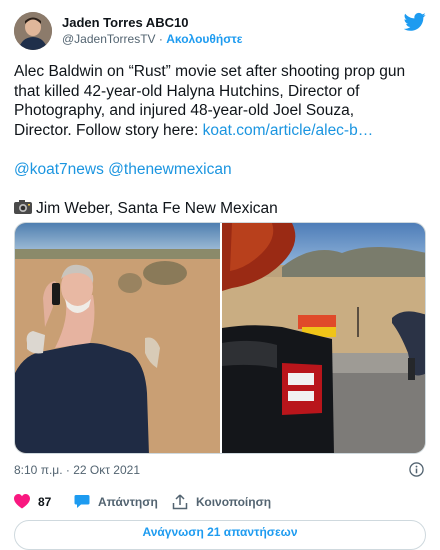 The height and width of the screenshot is (550, 440). Describe the element at coordinates (169, 169) in the screenshot. I see `mention-thenewmexican: @thenewmexican` at that location.